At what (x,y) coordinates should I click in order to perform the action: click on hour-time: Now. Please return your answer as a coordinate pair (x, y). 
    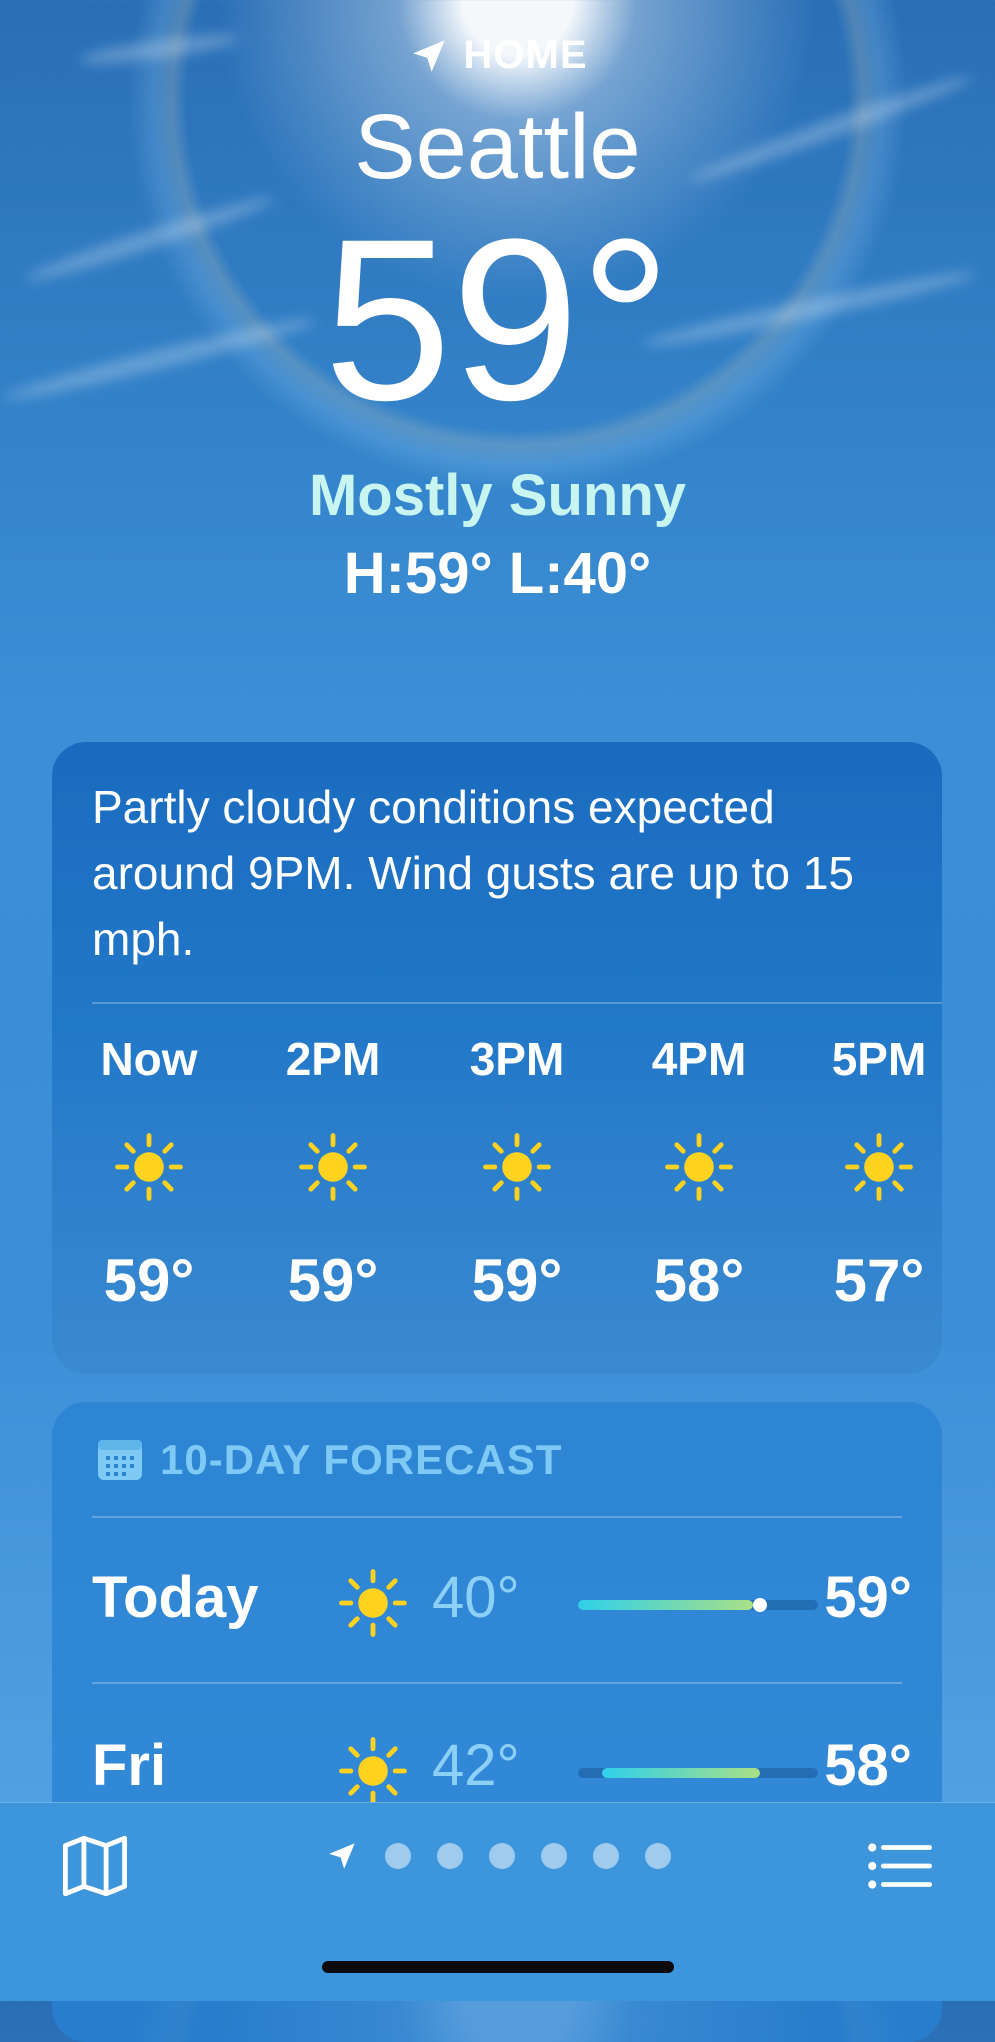
    Looking at the image, I should click on (149, 1059).